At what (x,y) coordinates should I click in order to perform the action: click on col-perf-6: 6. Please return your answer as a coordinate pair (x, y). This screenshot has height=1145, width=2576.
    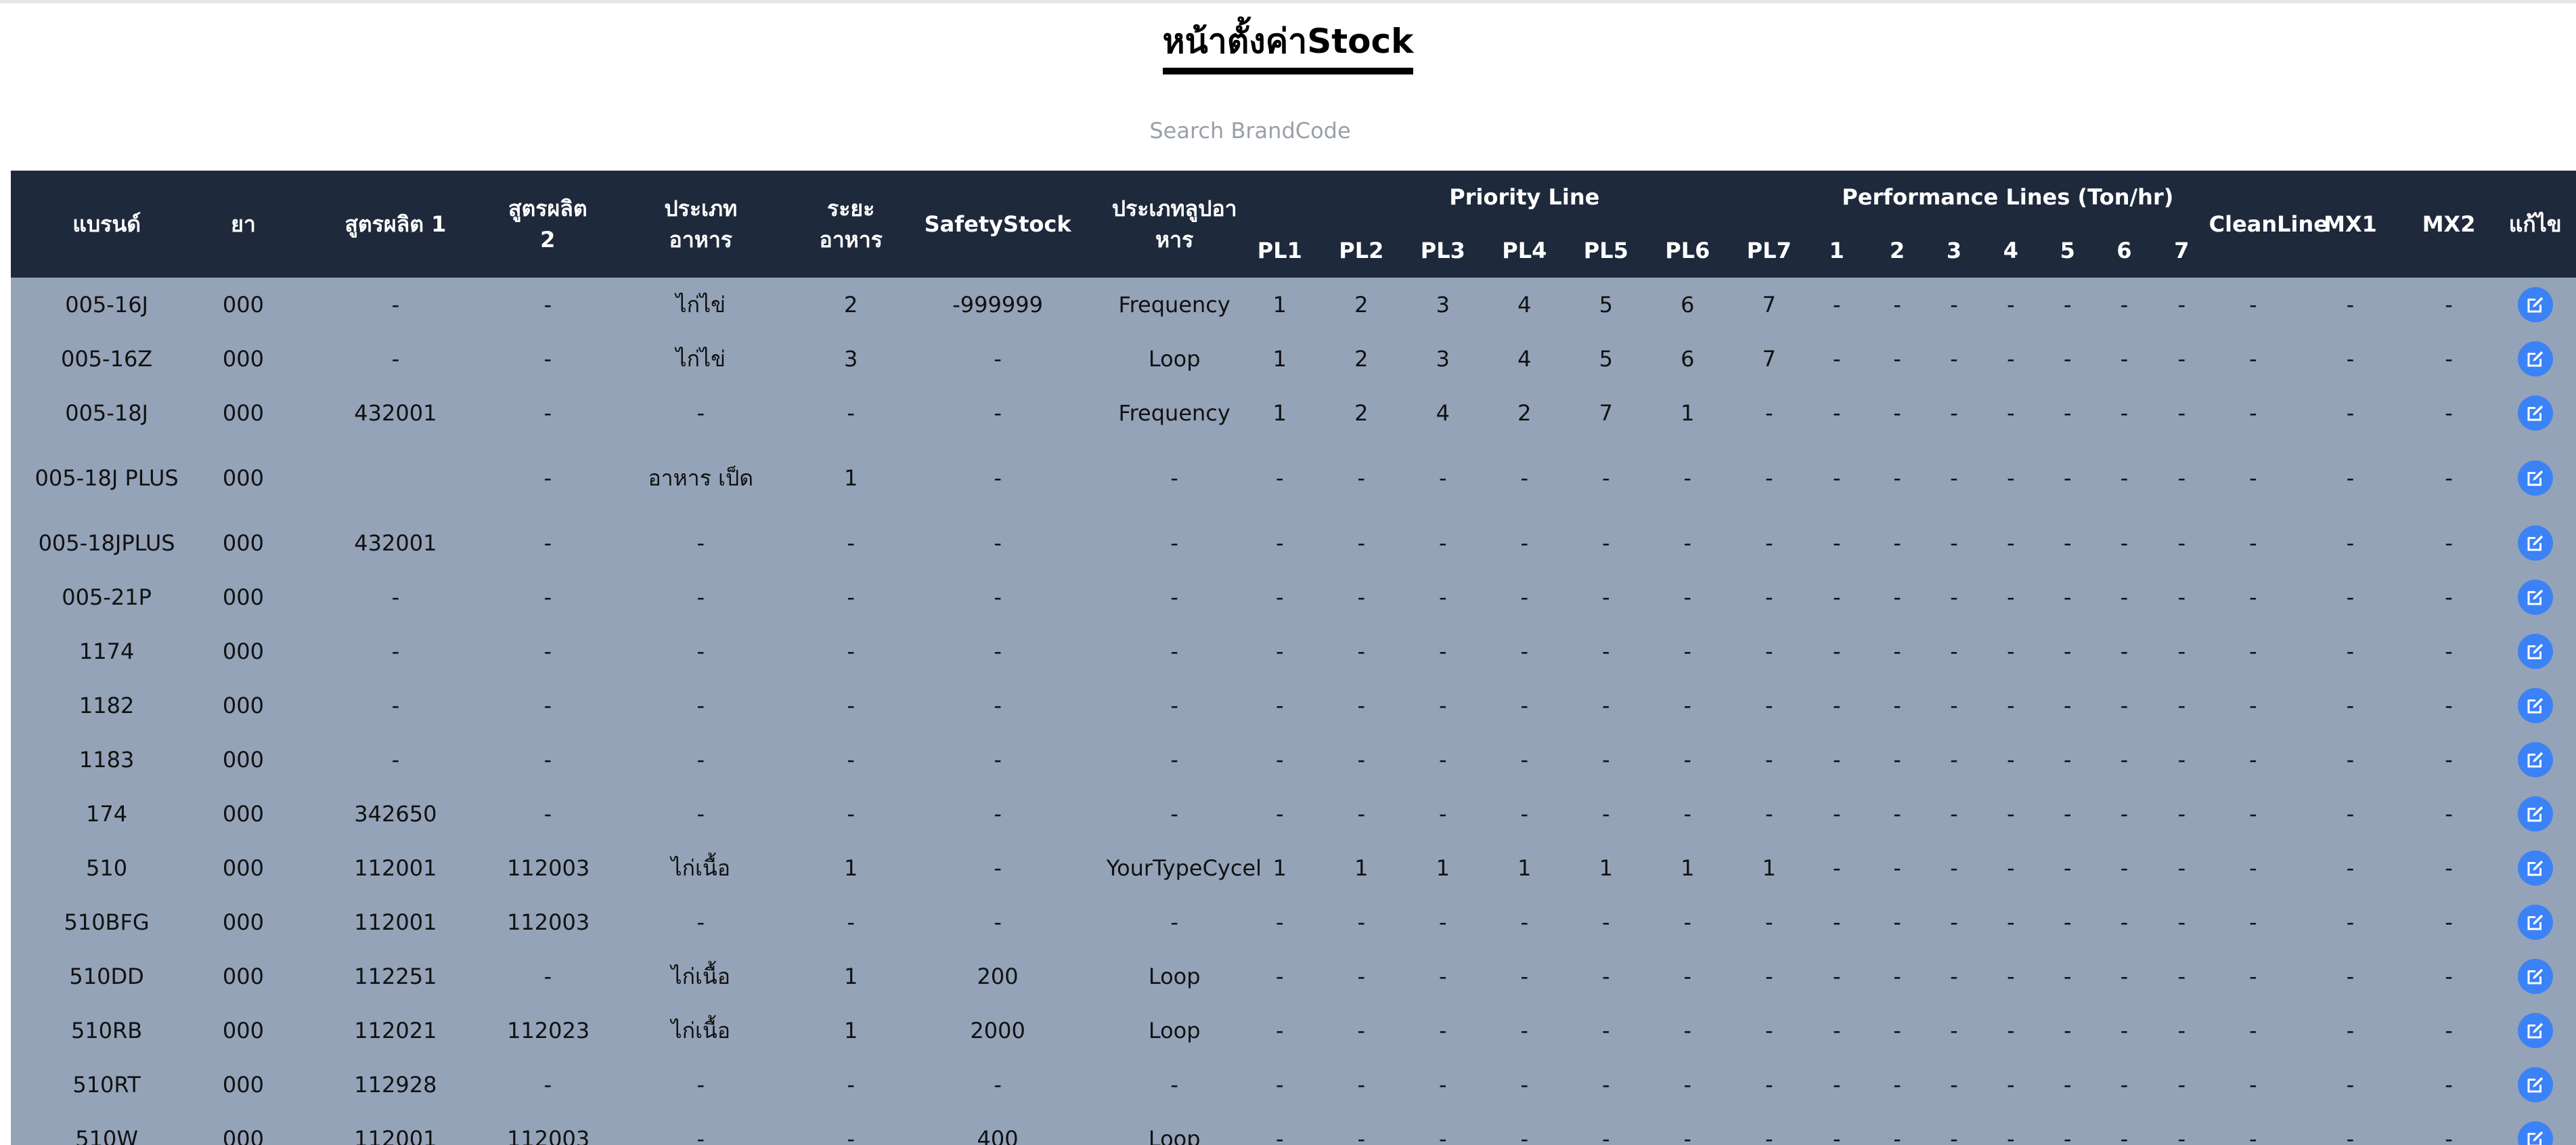
    Looking at the image, I should click on (2124, 250).